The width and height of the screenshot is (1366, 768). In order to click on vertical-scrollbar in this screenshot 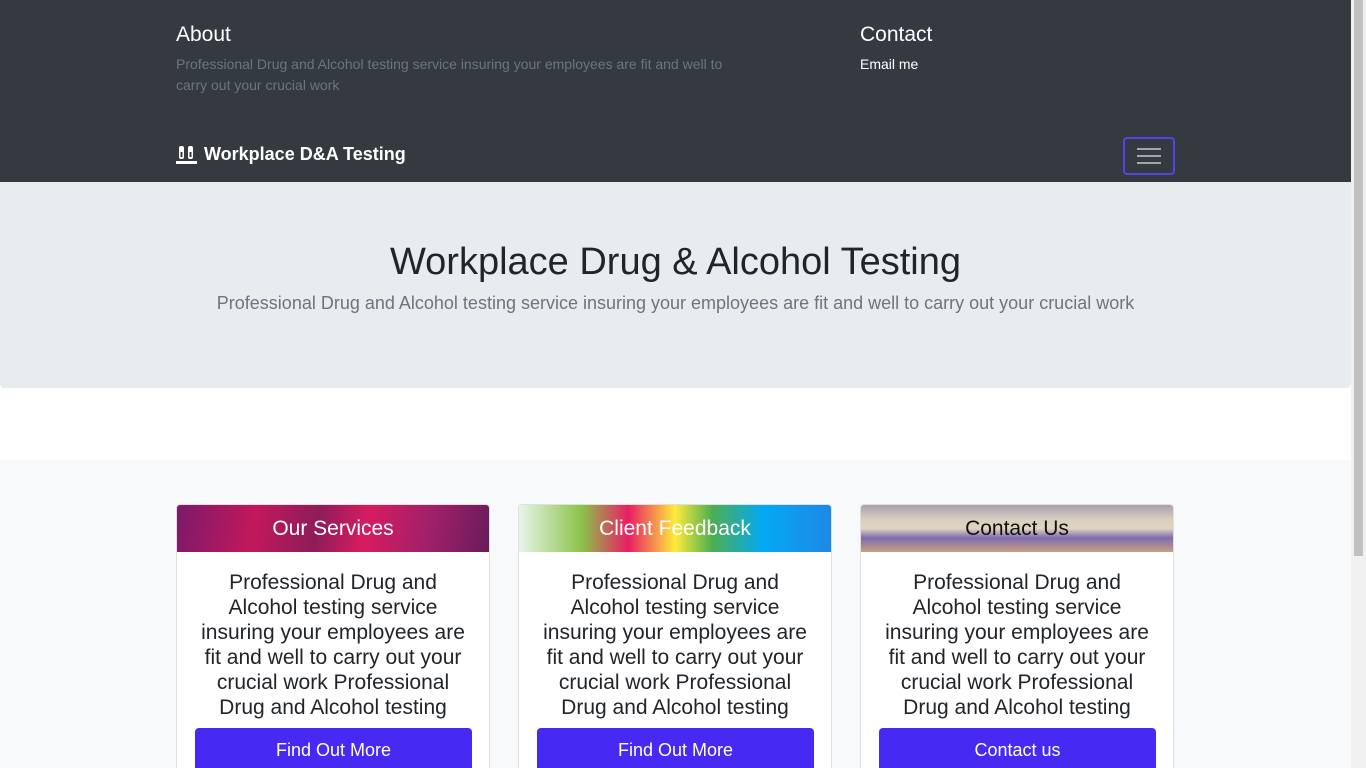, I will do `click(1358, 384)`.